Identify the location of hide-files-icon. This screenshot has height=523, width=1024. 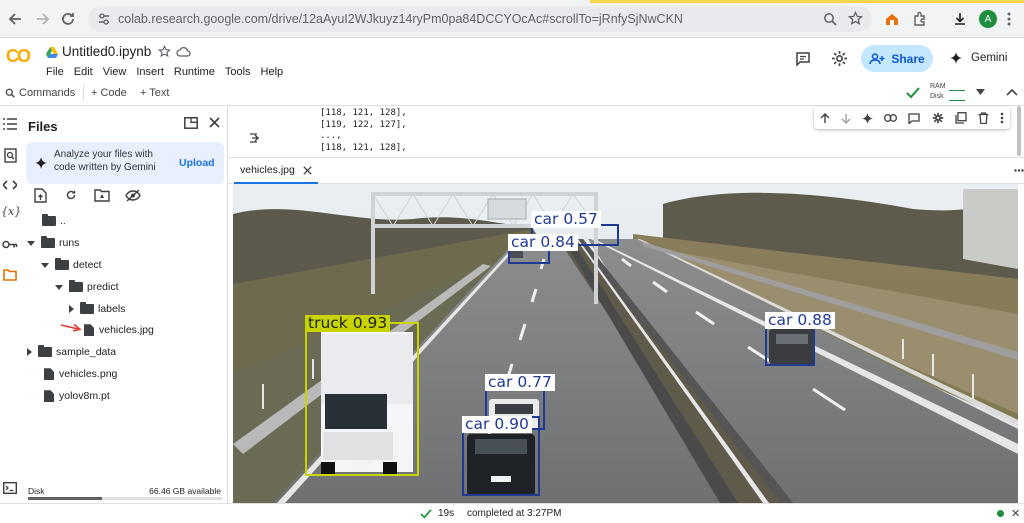
(133, 195).